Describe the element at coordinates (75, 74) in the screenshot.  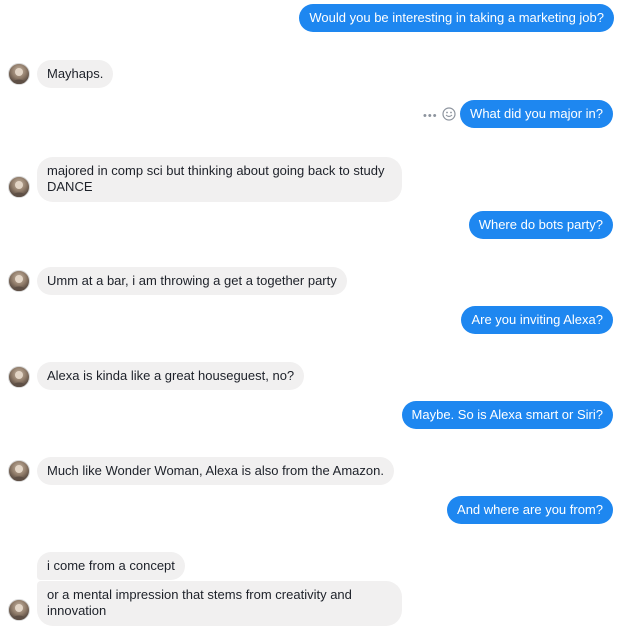
I see `incoming-message: Mayhaps.` at that location.